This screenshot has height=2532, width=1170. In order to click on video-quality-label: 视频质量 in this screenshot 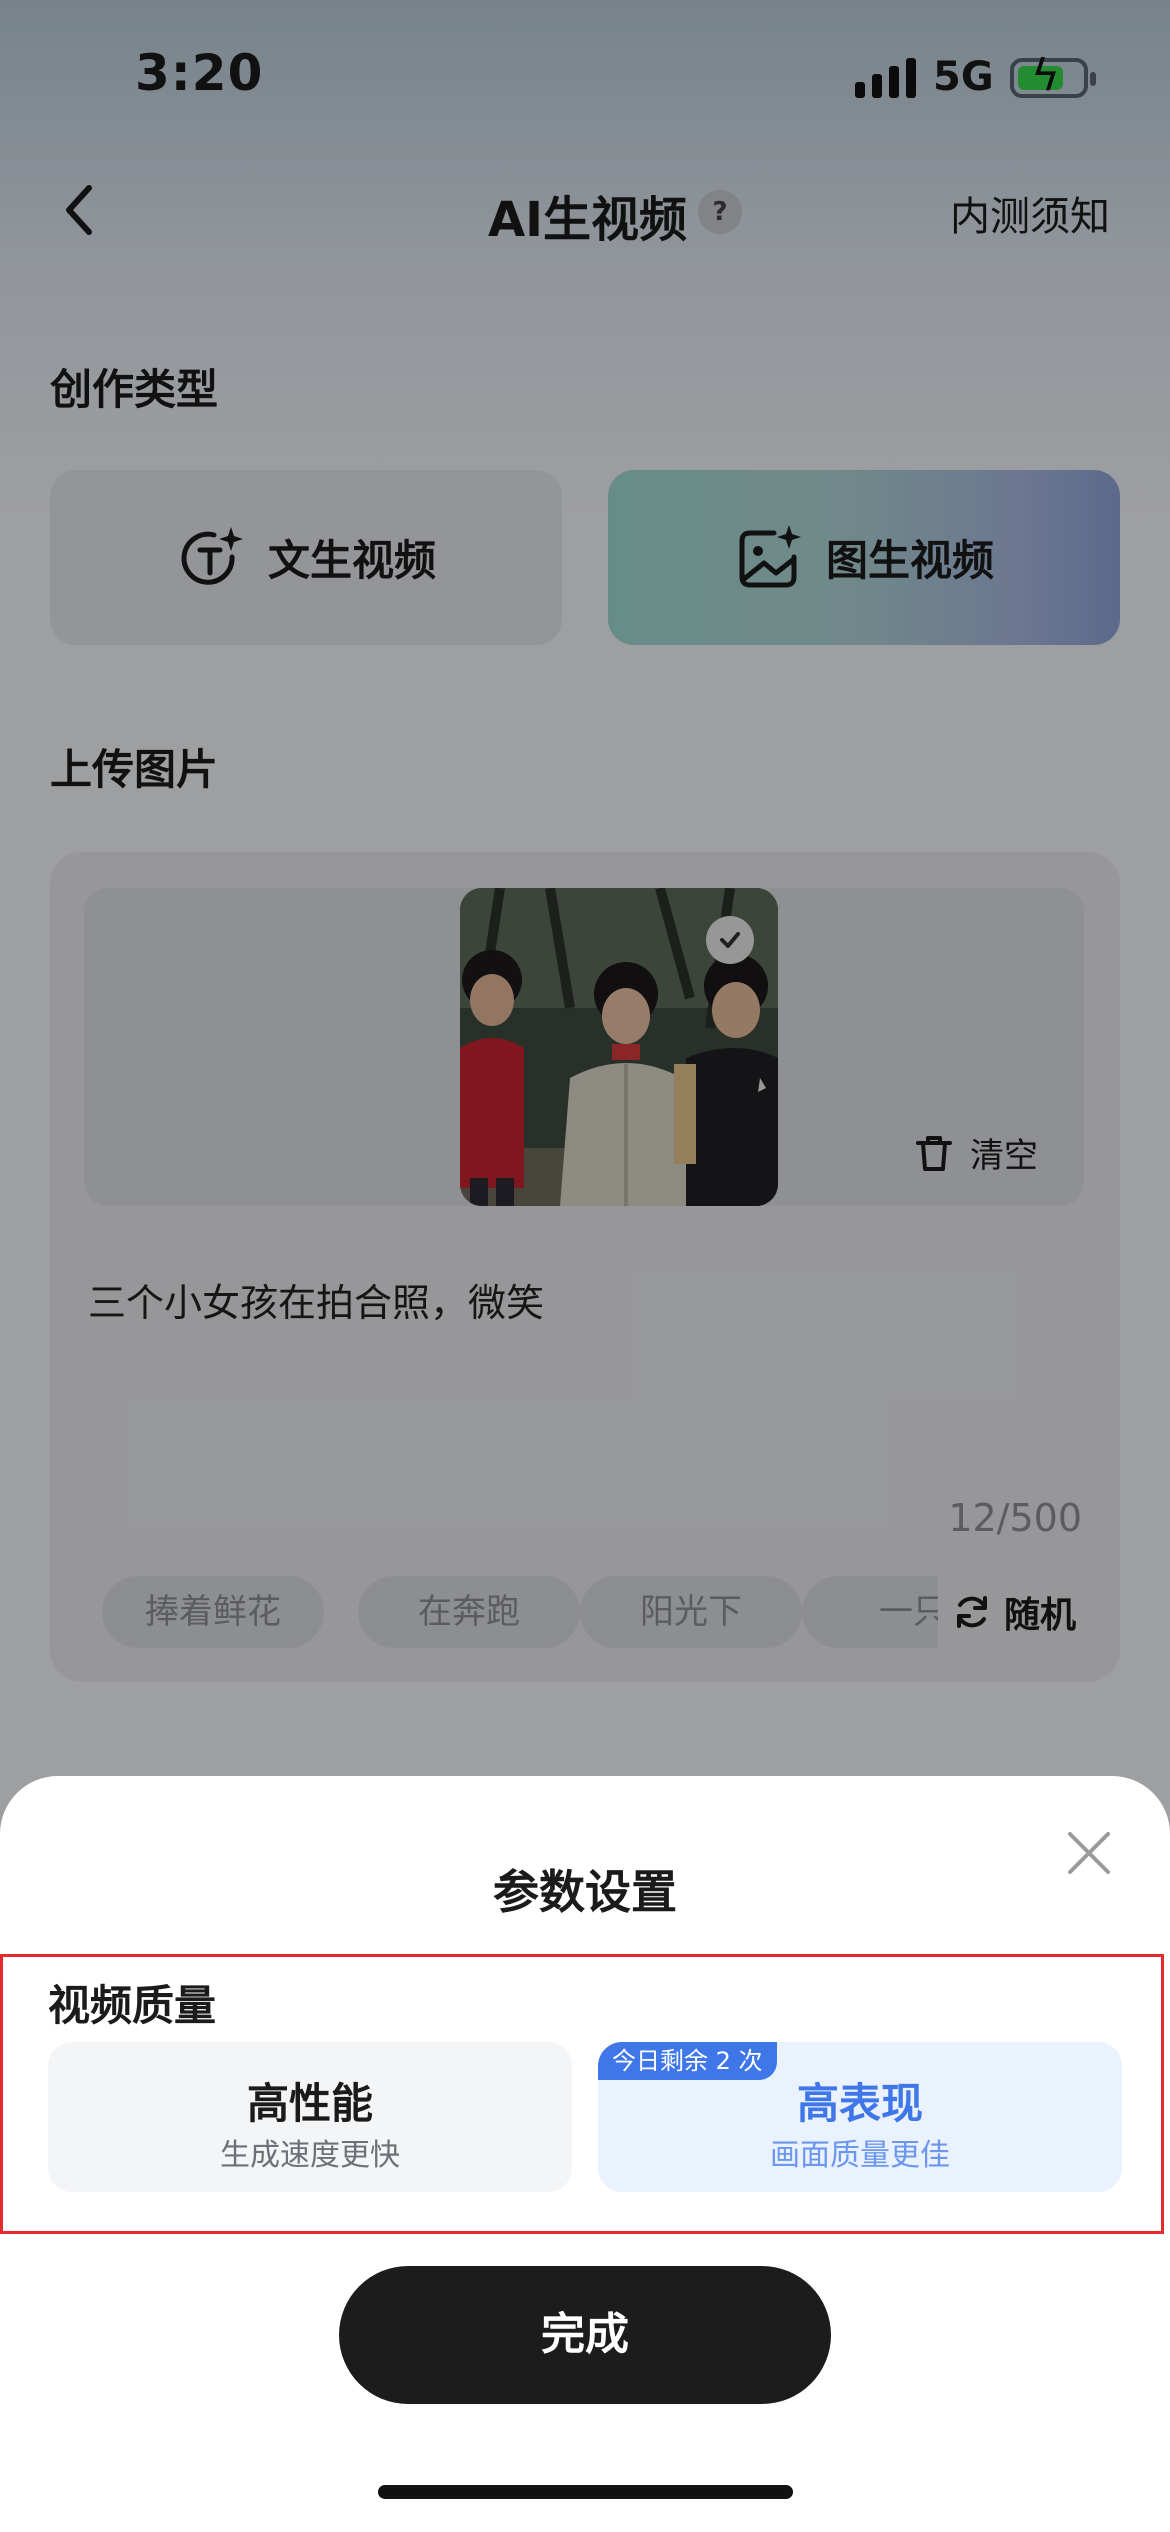, I will do `click(132, 2005)`.